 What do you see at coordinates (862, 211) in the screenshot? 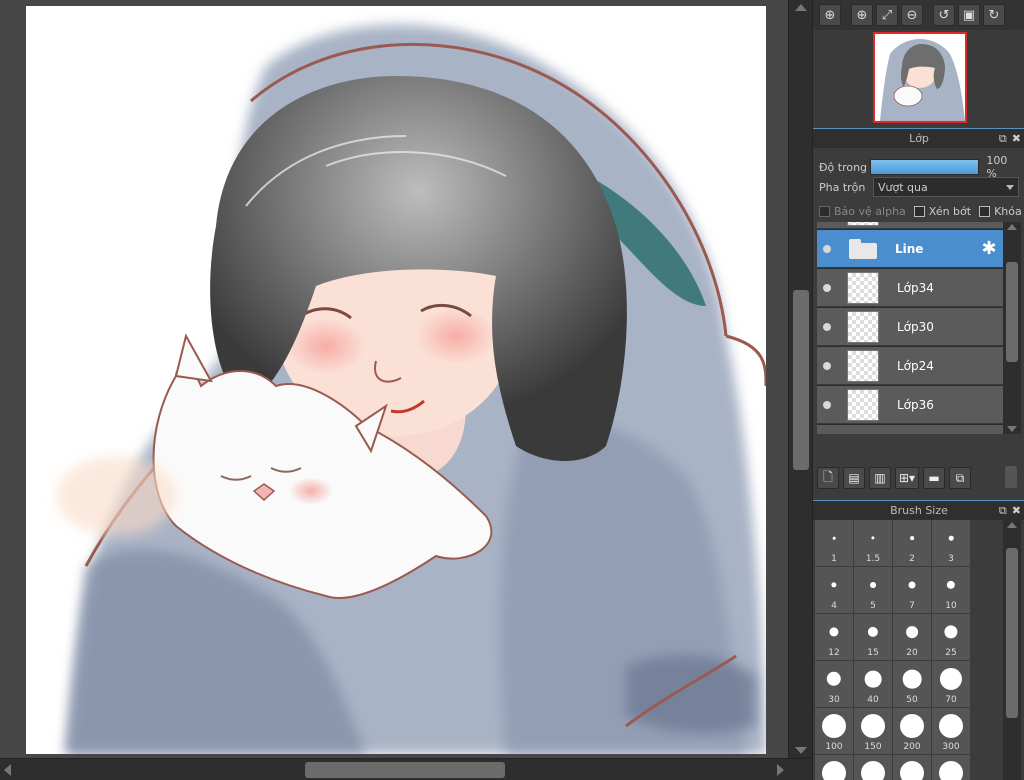
I see `protect-alpha-checkbox: Bảo vệ alpha` at bounding box center [862, 211].